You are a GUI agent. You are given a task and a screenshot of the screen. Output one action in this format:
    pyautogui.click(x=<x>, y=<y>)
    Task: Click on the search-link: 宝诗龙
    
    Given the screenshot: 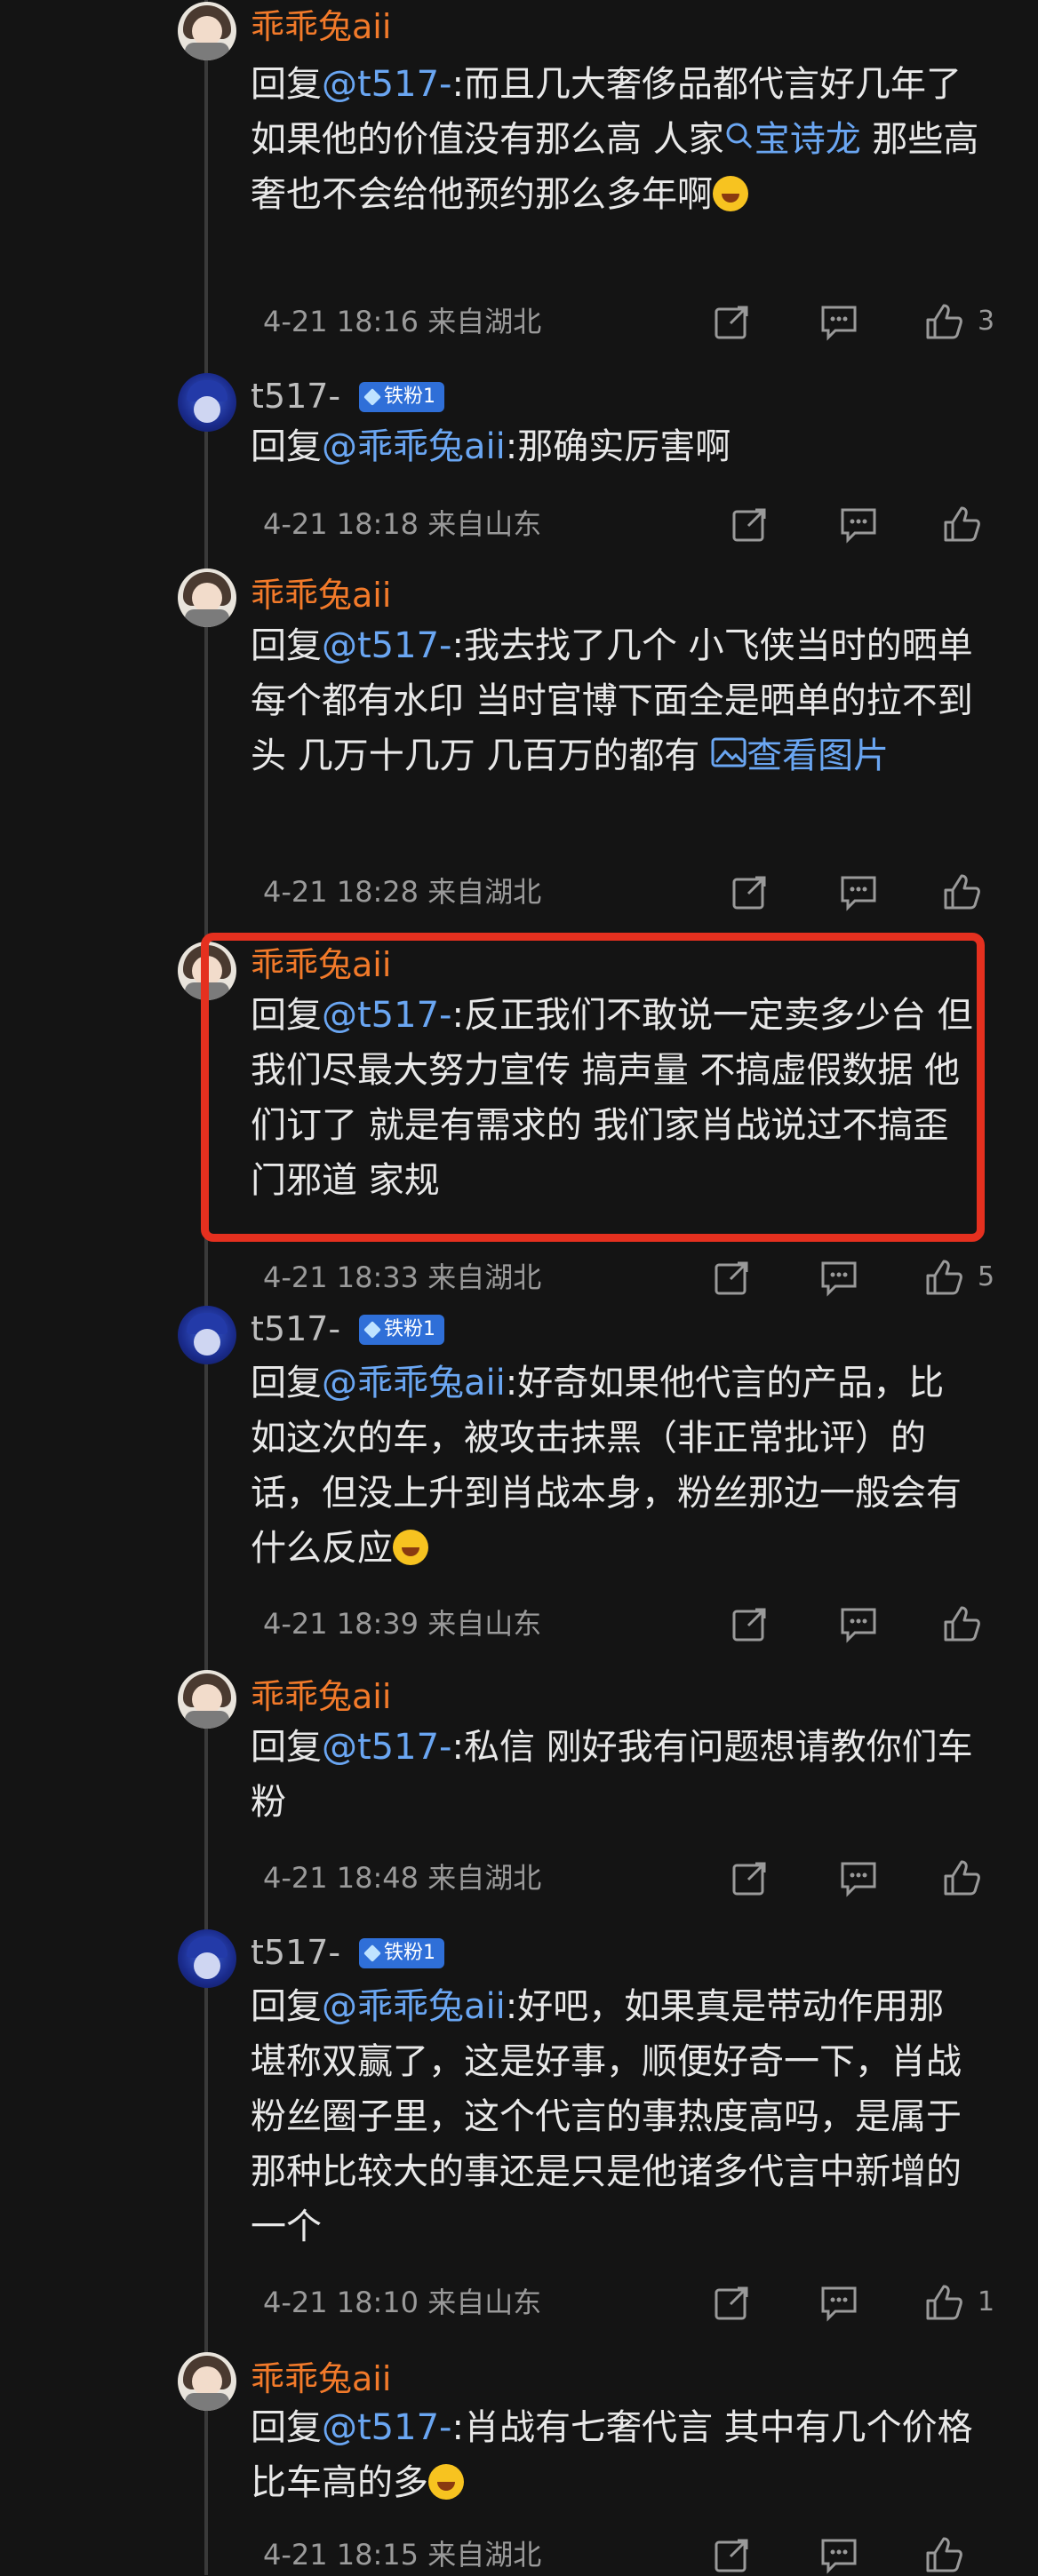 What is the action you would take?
    pyautogui.click(x=808, y=139)
    